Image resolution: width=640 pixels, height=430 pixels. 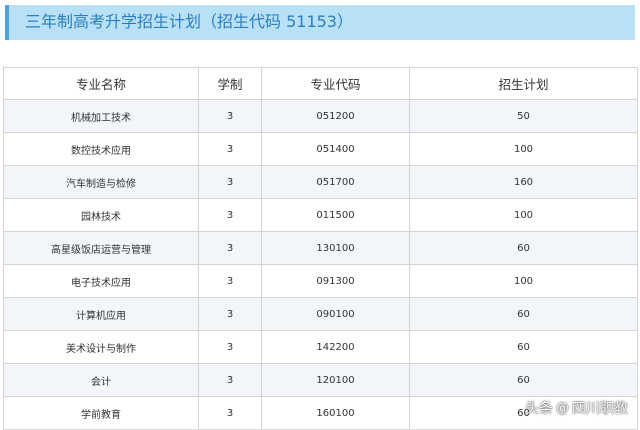 I want to click on cell-major-name: 学前教育, so click(x=101, y=413).